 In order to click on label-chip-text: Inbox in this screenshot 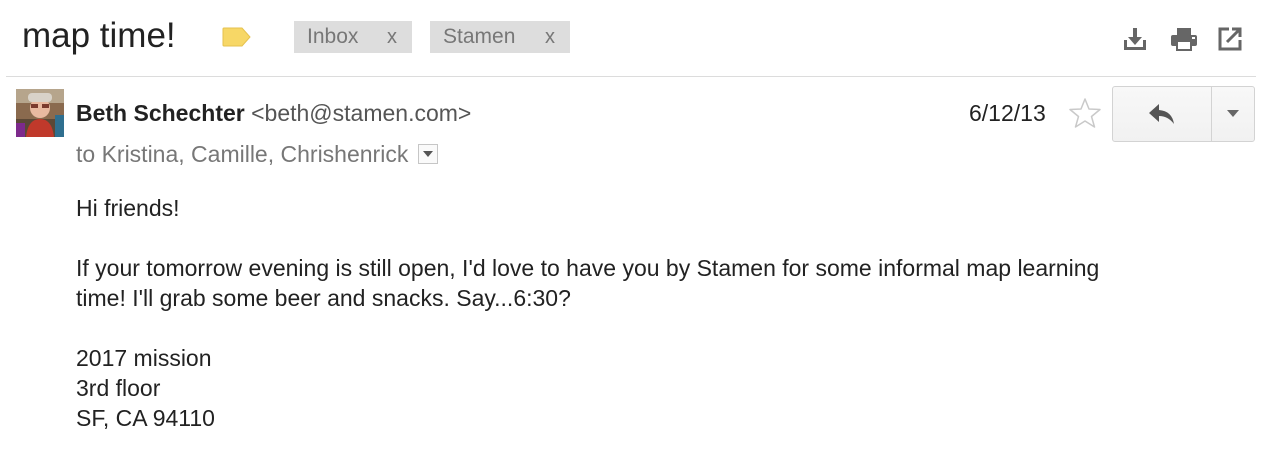, I will do `click(333, 36)`.